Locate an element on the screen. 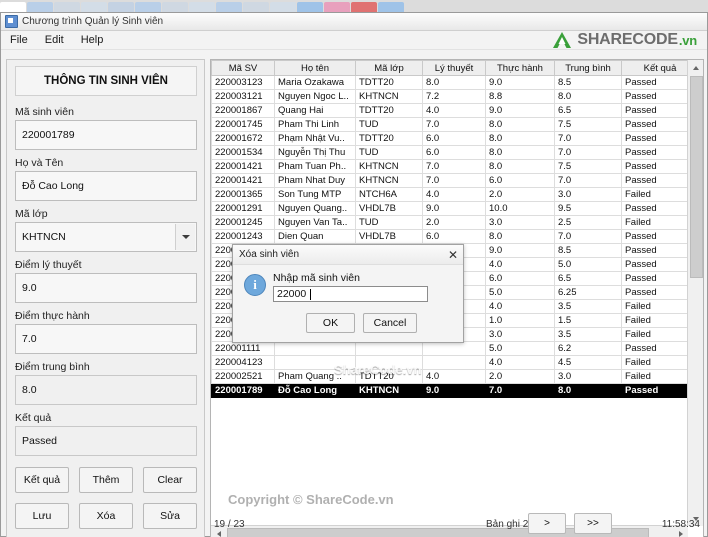  table-vertical-scrollbar is located at coordinates (695, 293).